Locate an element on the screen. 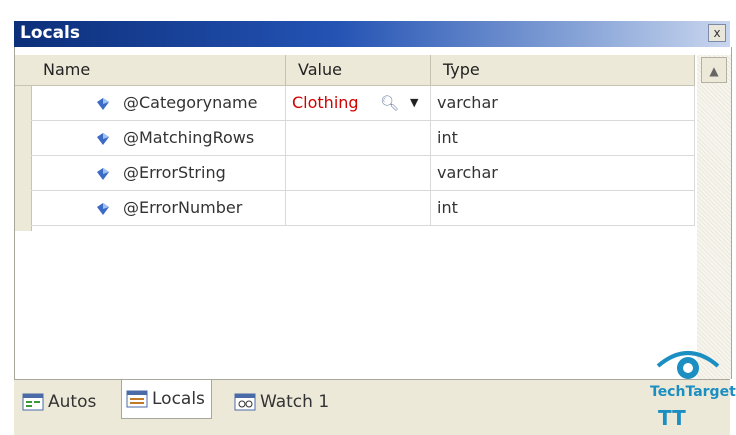  watch-window-icon is located at coordinates (245, 402).